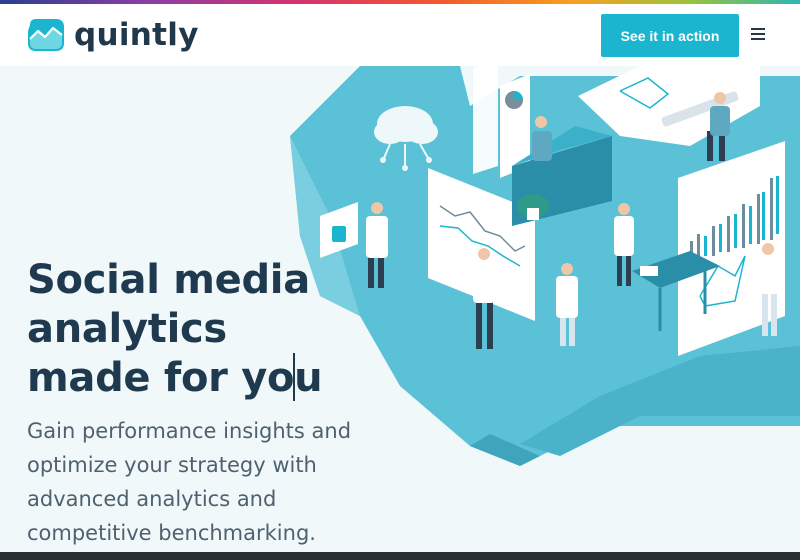  I want to click on wave-chart-logo-icon, so click(46, 35).